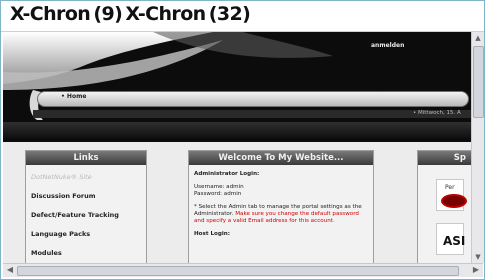  I want to click on scroll-left-icon: ◀, so click(10, 270).